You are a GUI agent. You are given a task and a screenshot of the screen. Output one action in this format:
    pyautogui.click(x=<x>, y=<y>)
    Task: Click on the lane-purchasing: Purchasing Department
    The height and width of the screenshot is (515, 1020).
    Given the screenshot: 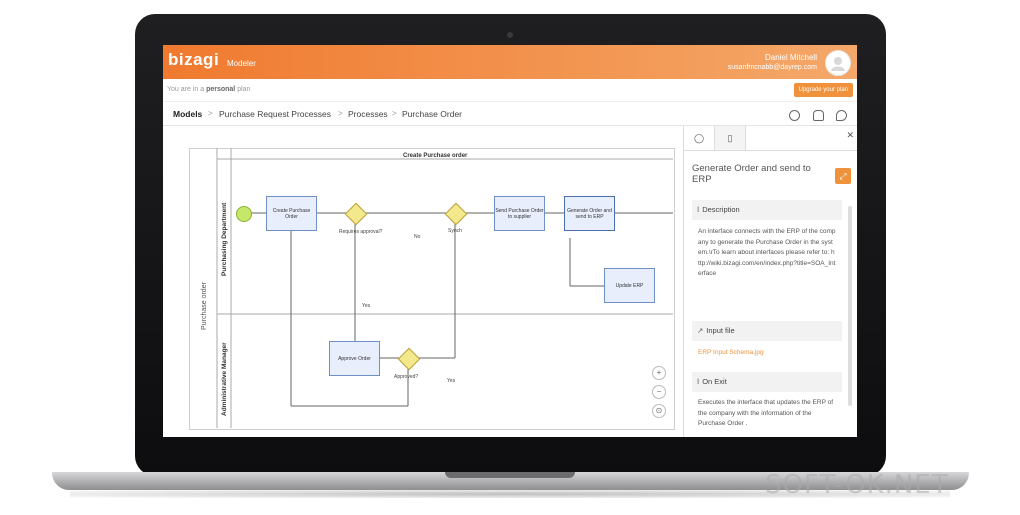 What is the action you would take?
    pyautogui.click(x=224, y=239)
    